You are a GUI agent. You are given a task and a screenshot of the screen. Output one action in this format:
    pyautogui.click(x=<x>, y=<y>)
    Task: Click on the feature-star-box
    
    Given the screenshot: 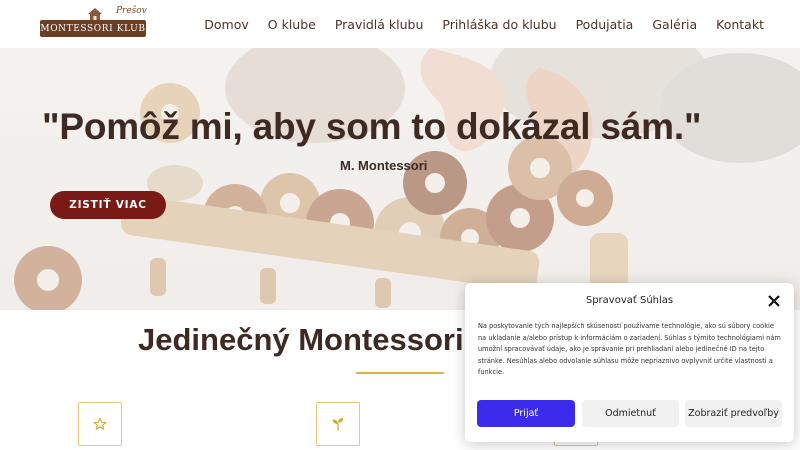 What is the action you would take?
    pyautogui.click(x=100, y=424)
    